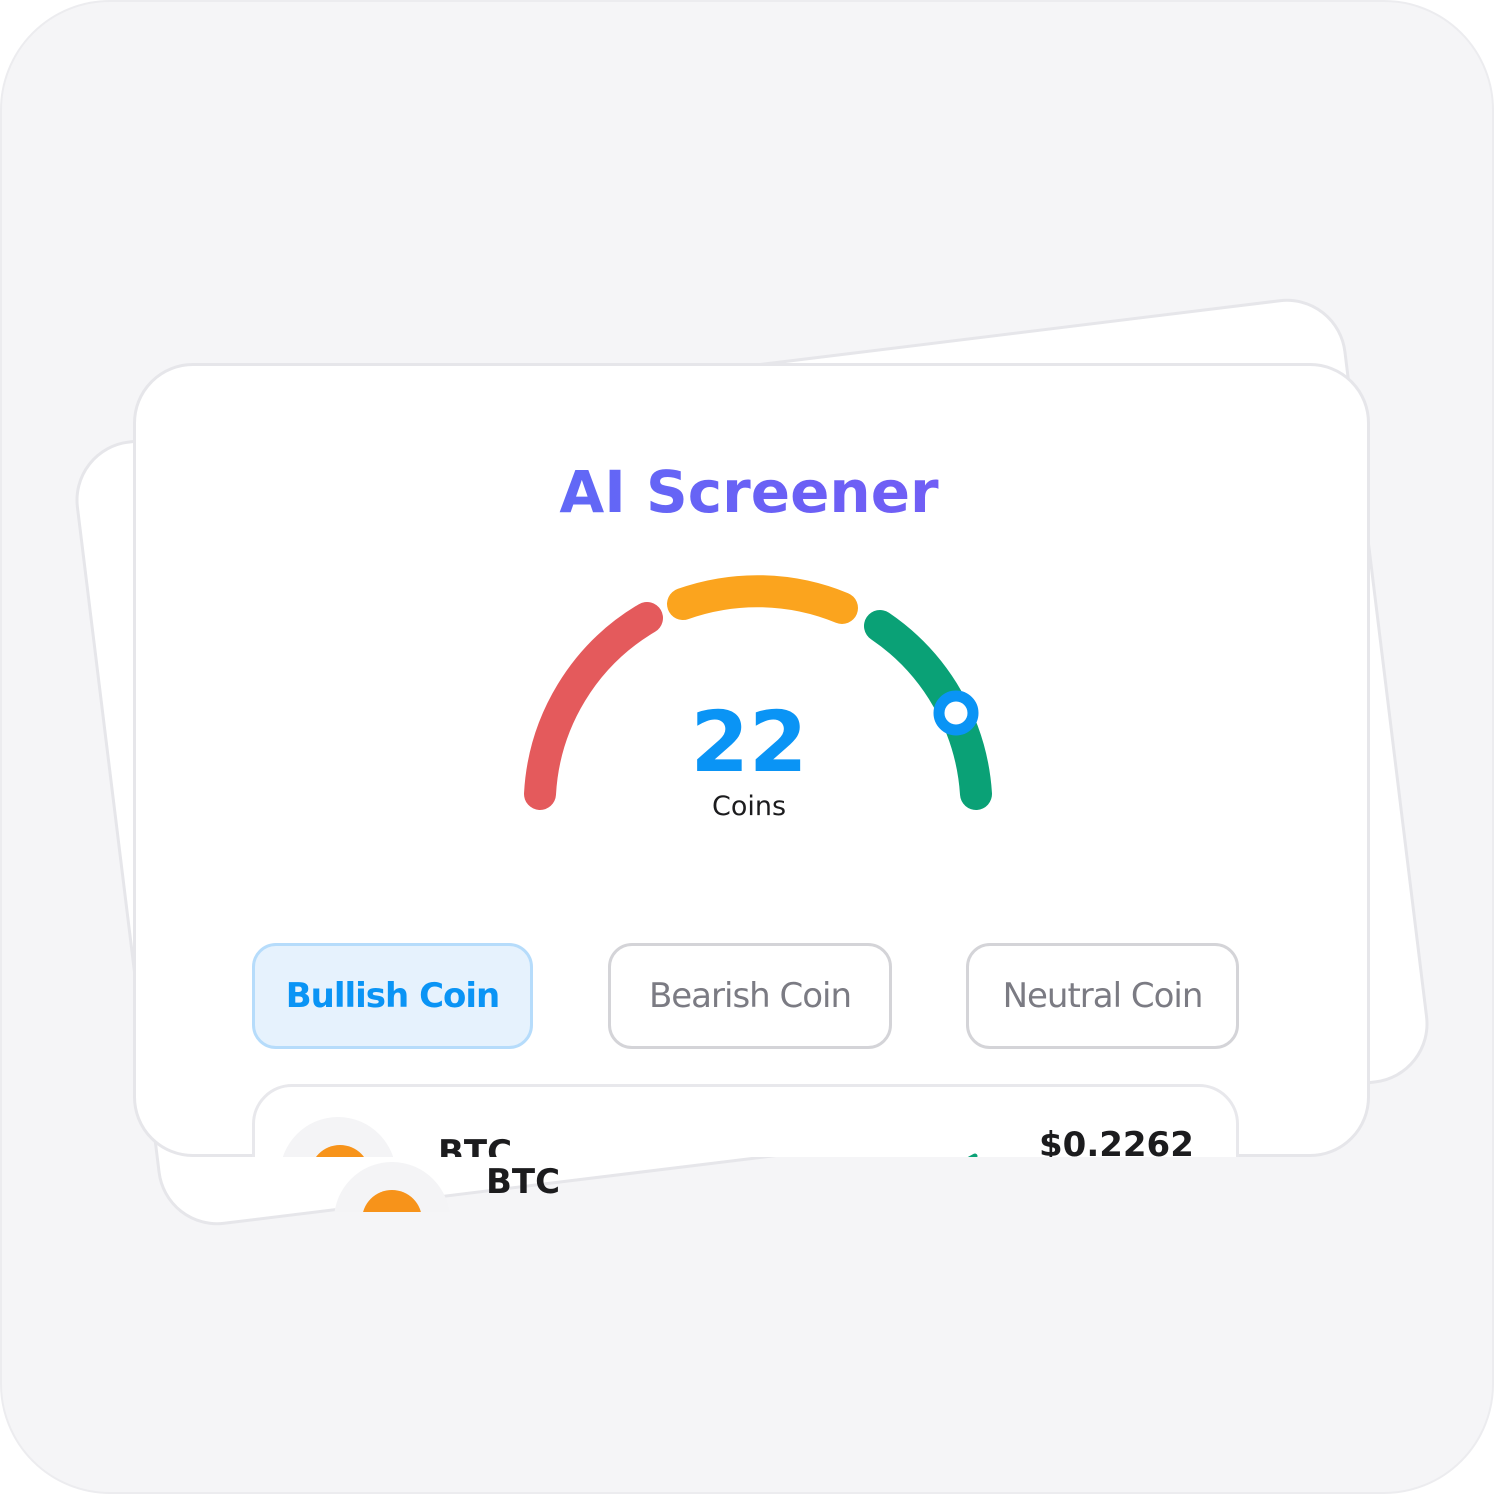 Image resolution: width=1494 pixels, height=1494 pixels. What do you see at coordinates (745, 1120) in the screenshot?
I see `coin-list: BTC $0.2262` at bounding box center [745, 1120].